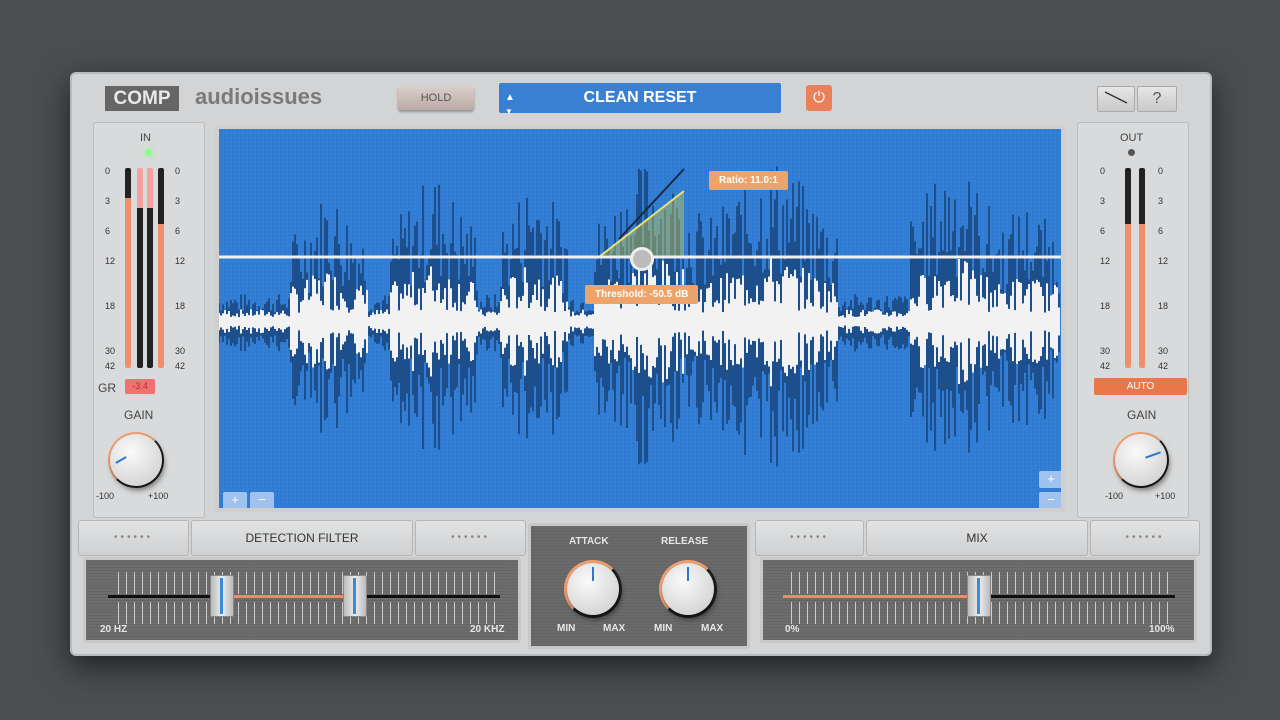 This screenshot has height=720, width=1280. I want to click on release-max: MAX, so click(712, 628).